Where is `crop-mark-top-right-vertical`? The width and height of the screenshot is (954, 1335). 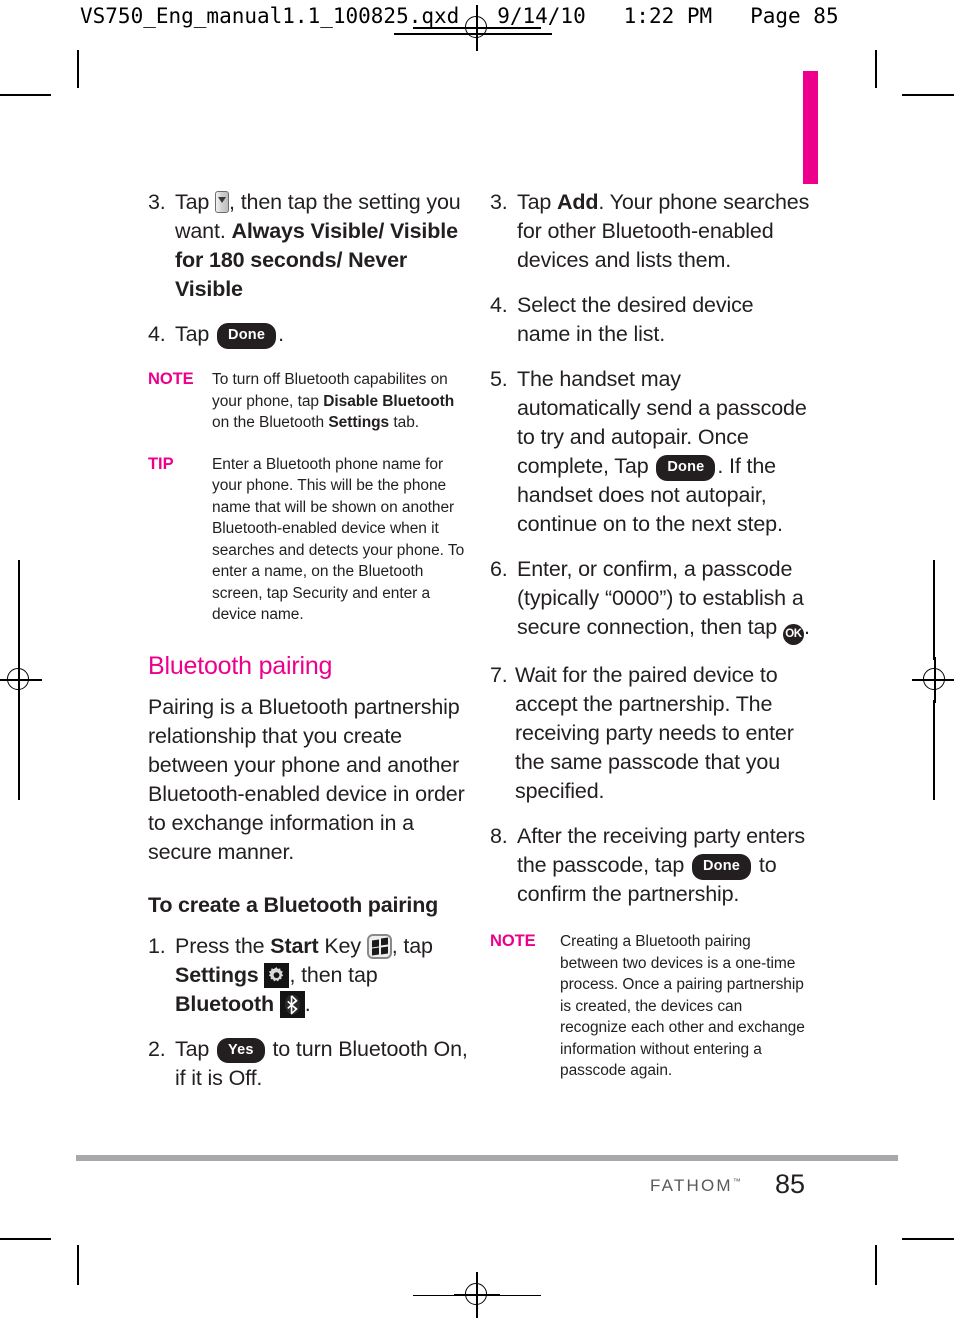
crop-mark-top-right-vertical is located at coordinates (876, 69).